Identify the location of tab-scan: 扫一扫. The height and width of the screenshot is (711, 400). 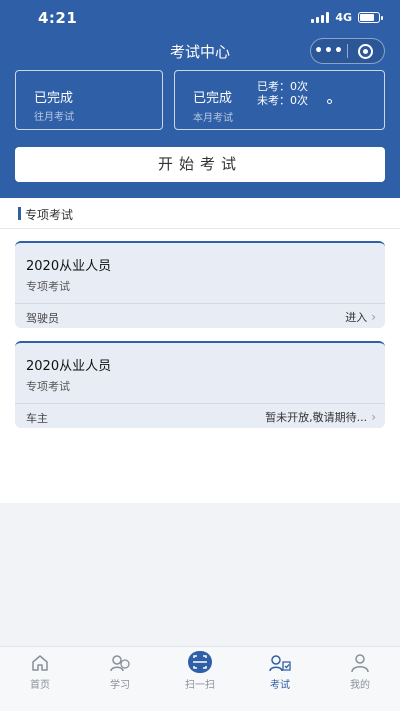
(200, 679).